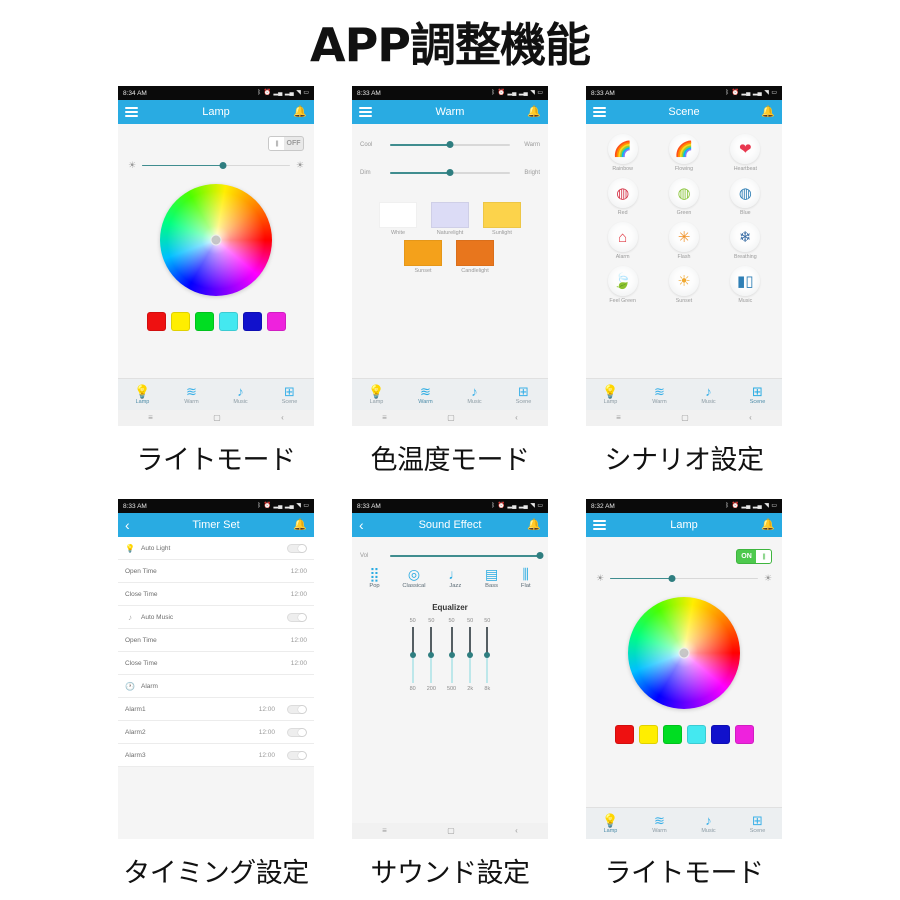 The width and height of the screenshot is (900, 900). Describe the element at coordinates (374, 578) in the screenshot. I see `effect-pop: ⣿ Pop` at that location.